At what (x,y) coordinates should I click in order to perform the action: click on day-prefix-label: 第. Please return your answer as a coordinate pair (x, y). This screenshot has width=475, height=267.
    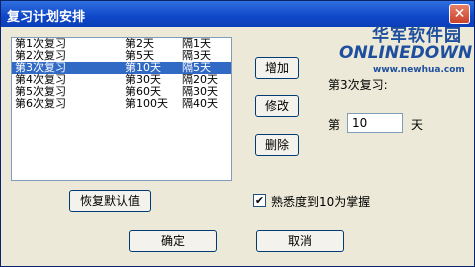
    Looking at the image, I should click on (334, 125).